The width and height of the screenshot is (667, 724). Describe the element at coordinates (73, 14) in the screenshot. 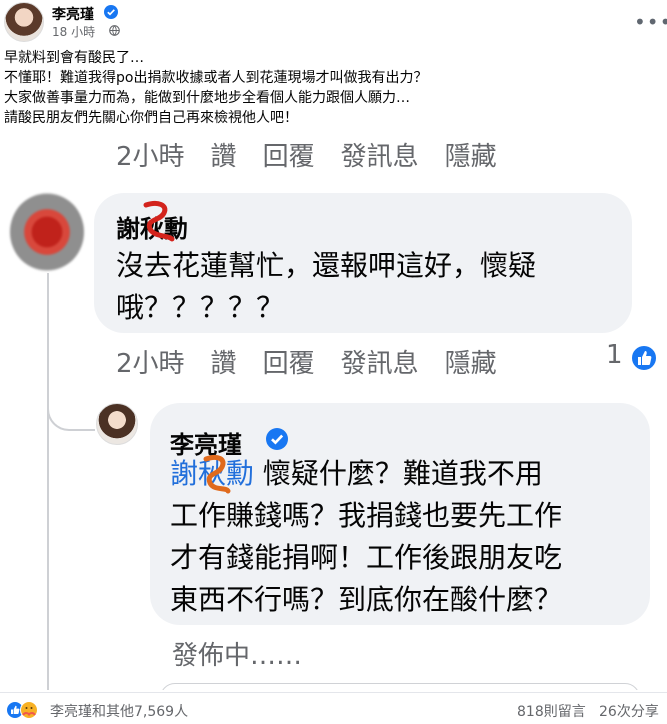

I see `author-name: 李亮瑾` at that location.